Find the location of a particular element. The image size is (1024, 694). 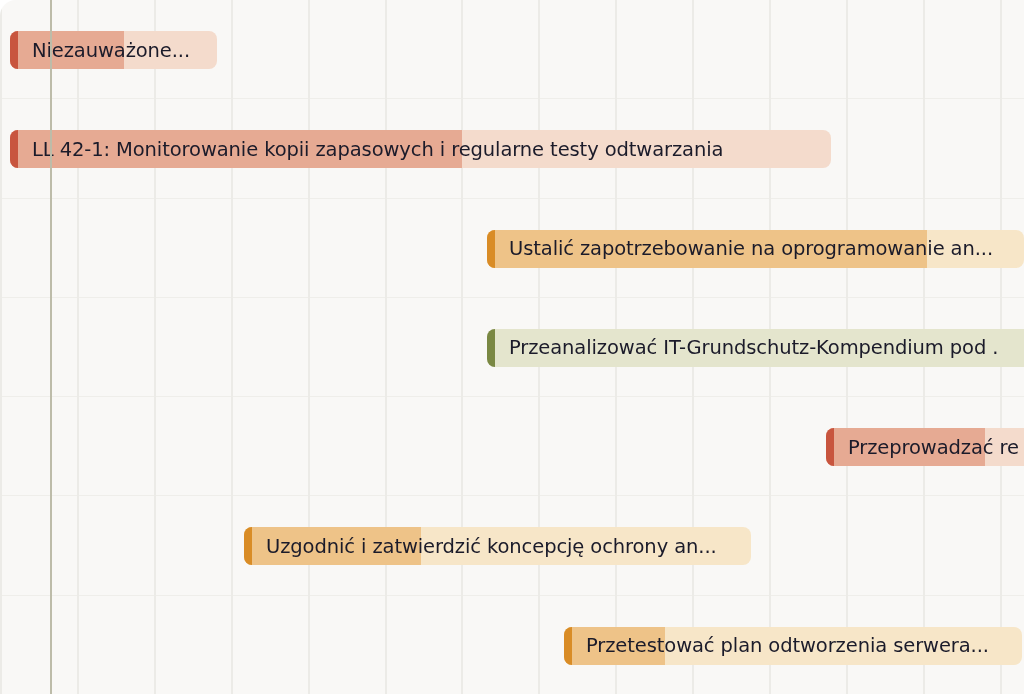

task-bar: LL 42-1: Monitorowanie kopii zapasowych i regularne testy odtwarzania is located at coordinates (420, 149).